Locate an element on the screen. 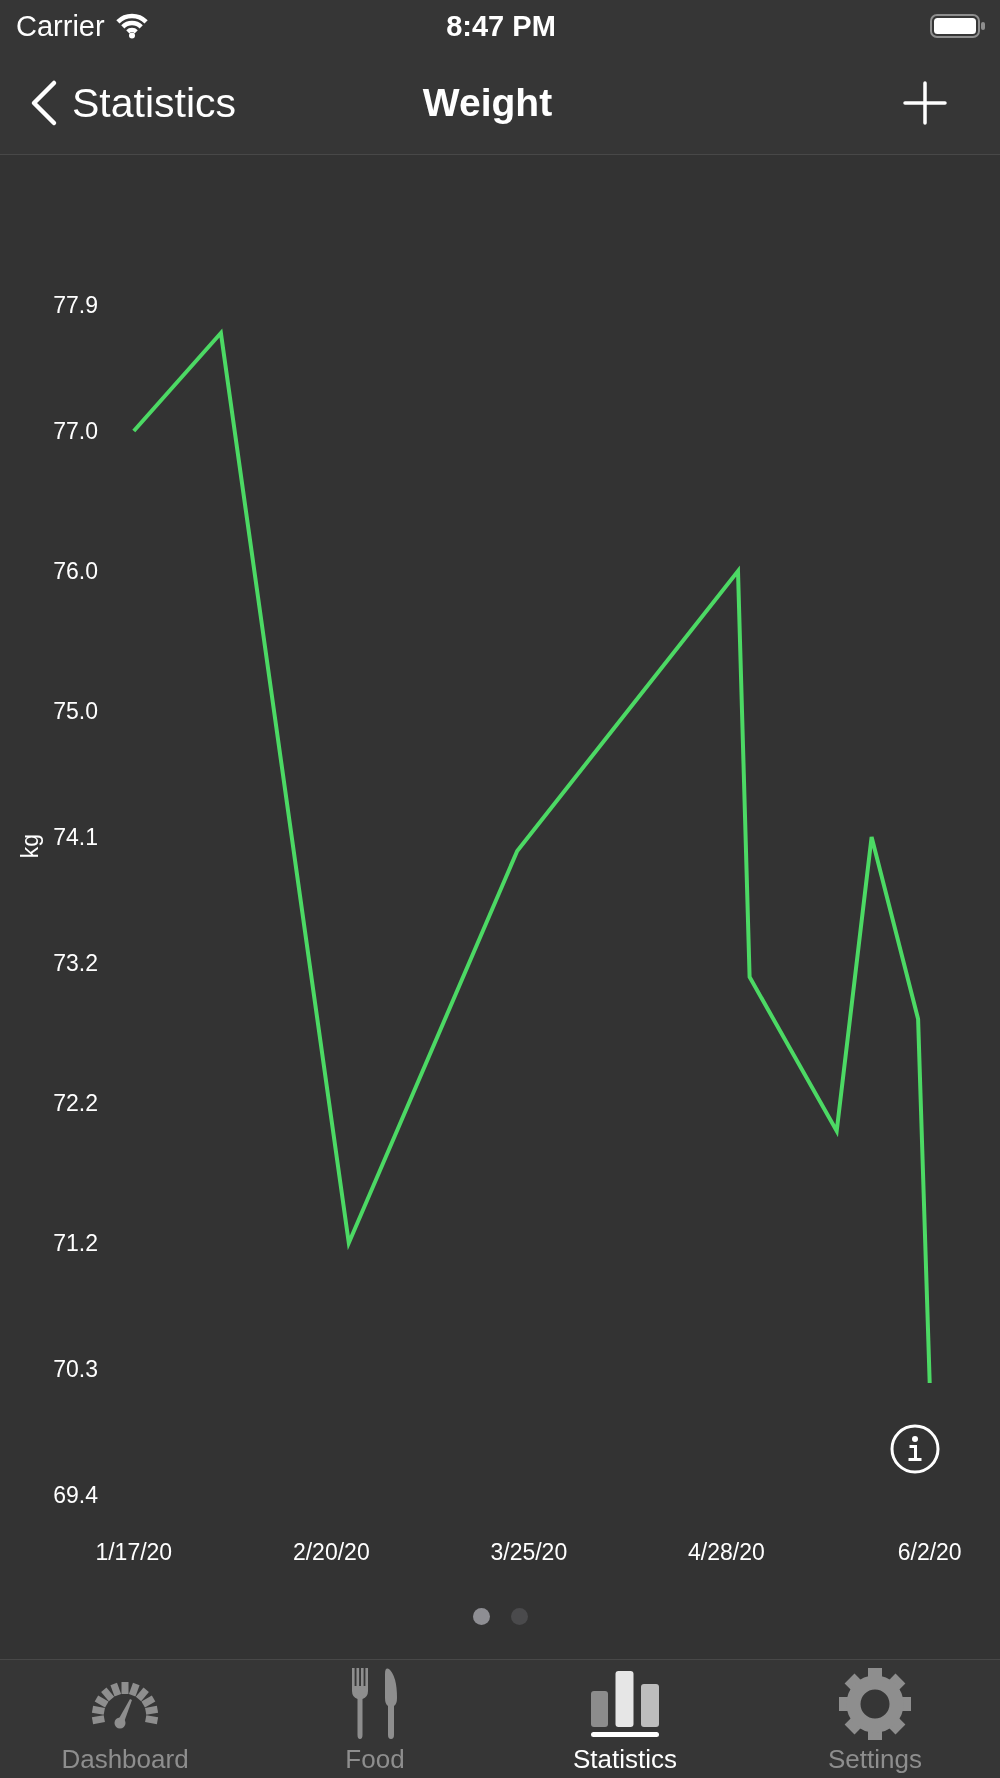 The image size is (1000, 1778). y-tick-label: 73.2 is located at coordinates (75, 963).